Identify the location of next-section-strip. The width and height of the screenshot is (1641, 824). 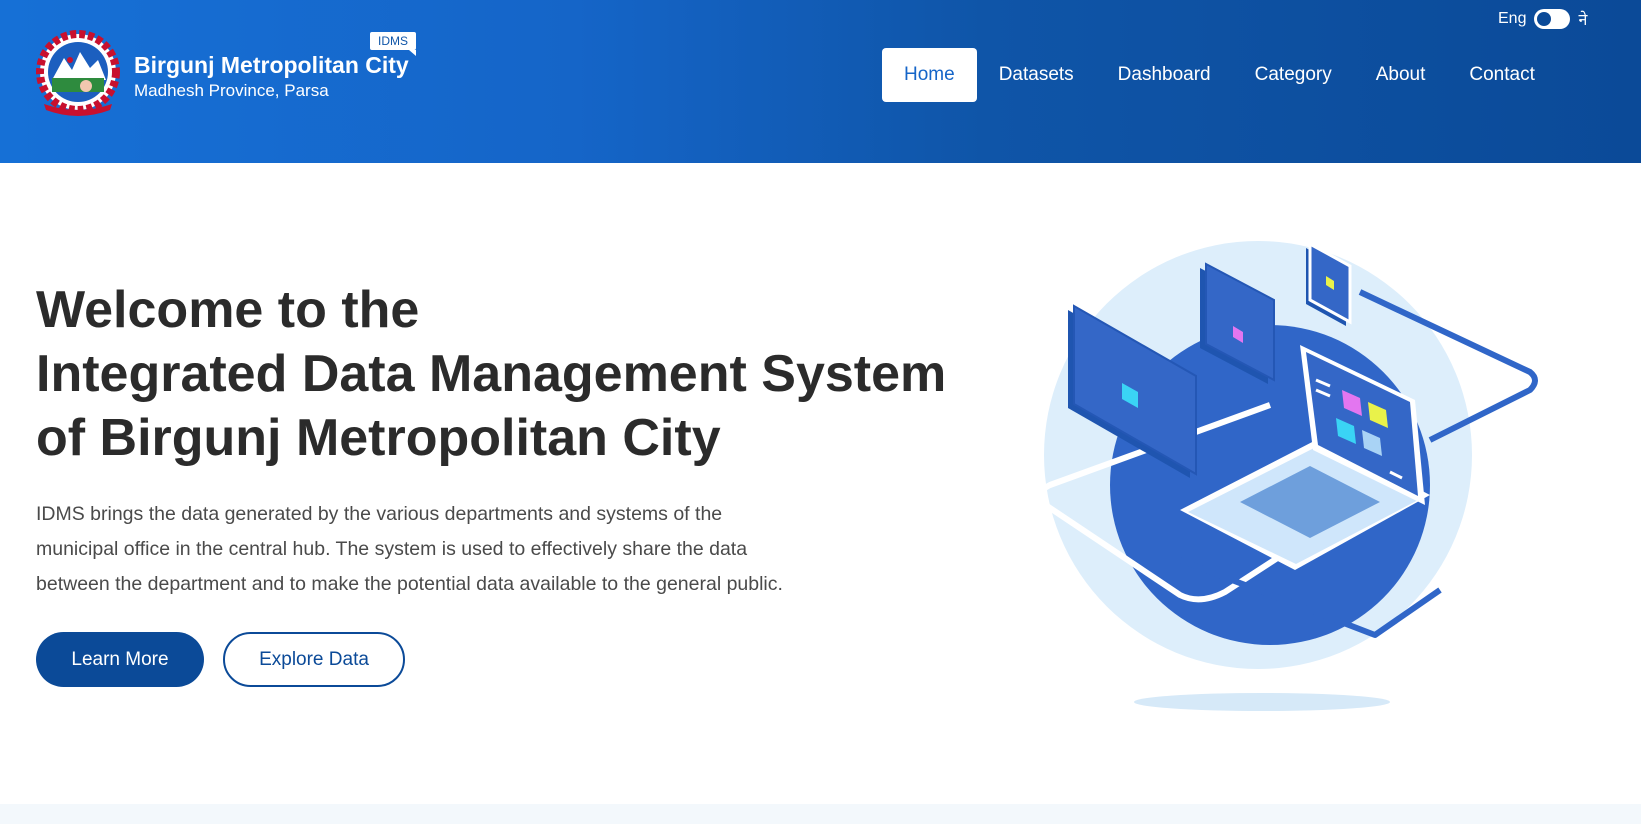
(820, 814).